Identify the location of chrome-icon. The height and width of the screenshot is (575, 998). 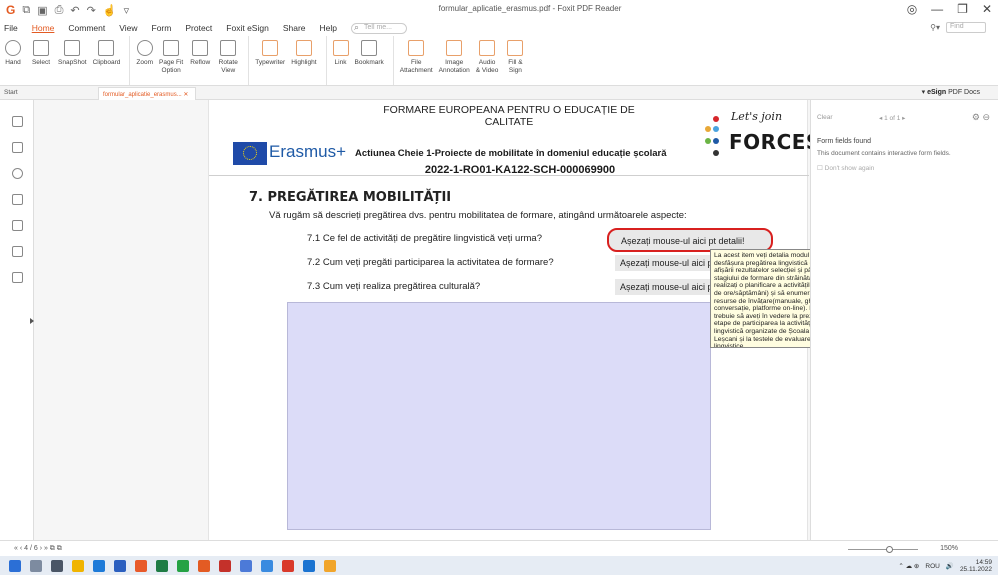
(288, 565).